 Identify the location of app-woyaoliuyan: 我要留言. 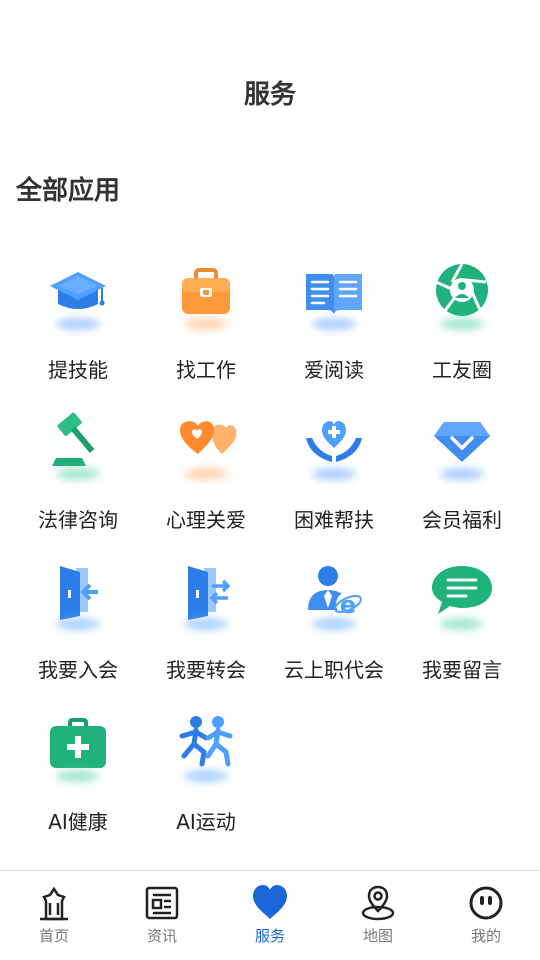
(462, 620).